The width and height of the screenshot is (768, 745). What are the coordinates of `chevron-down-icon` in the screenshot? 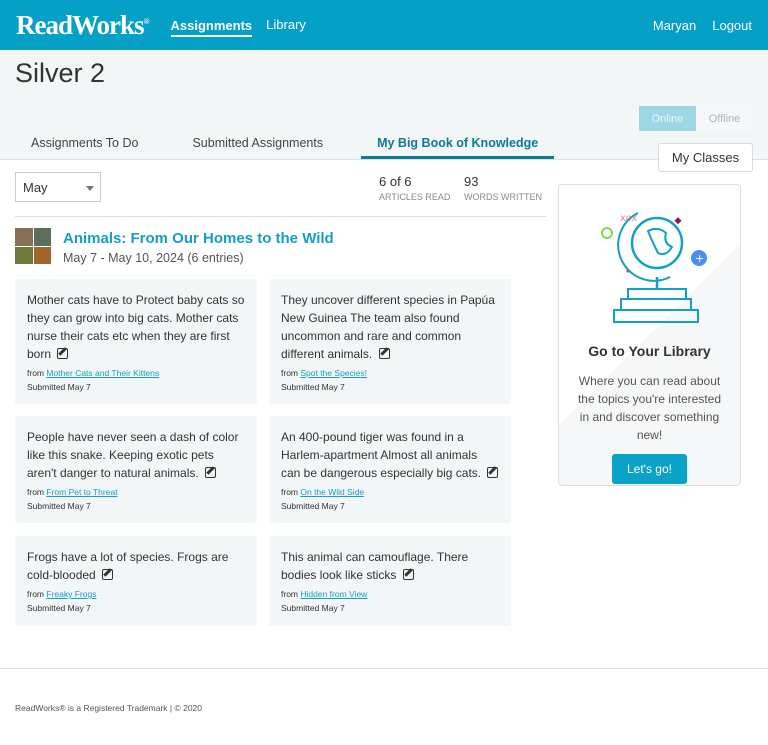 It's located at (90, 190).